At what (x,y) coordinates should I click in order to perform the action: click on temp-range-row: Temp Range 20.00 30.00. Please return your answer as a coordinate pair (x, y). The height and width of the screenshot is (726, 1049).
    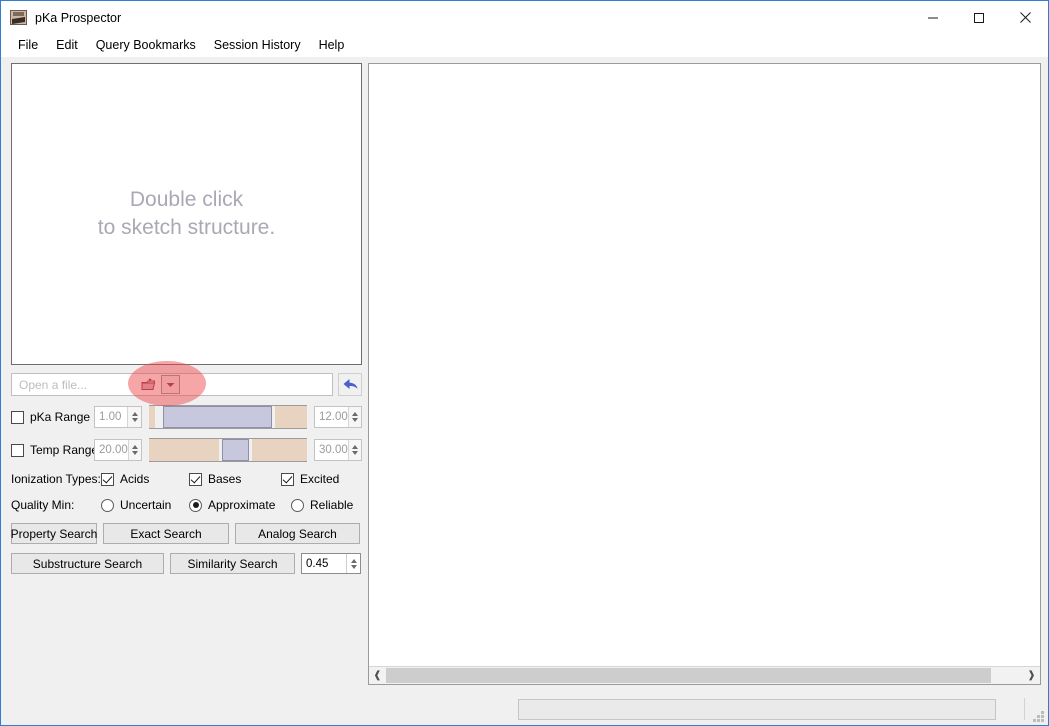
    Looking at the image, I should click on (186, 450).